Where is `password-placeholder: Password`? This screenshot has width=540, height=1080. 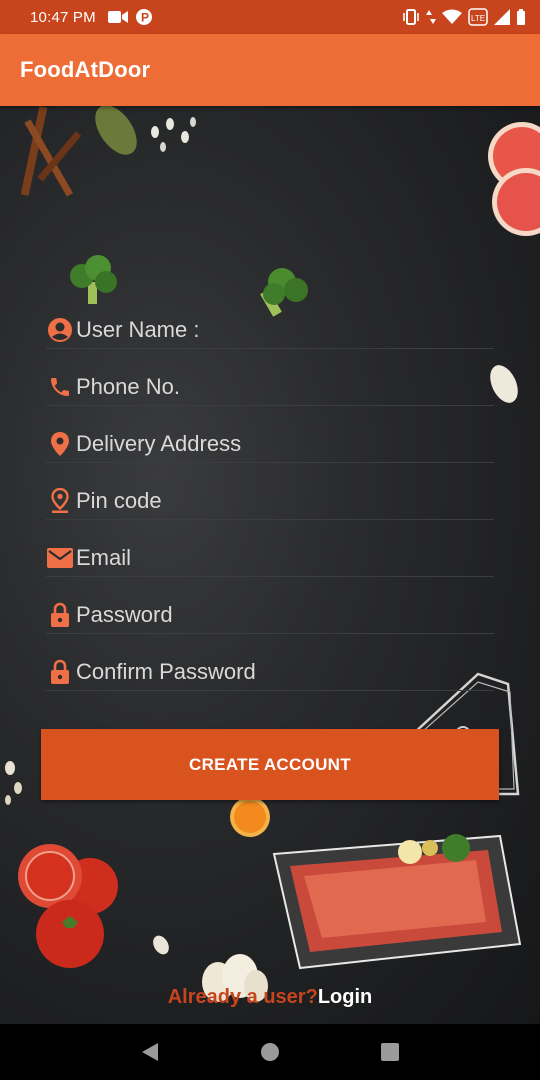
password-placeholder: Password is located at coordinates (124, 614).